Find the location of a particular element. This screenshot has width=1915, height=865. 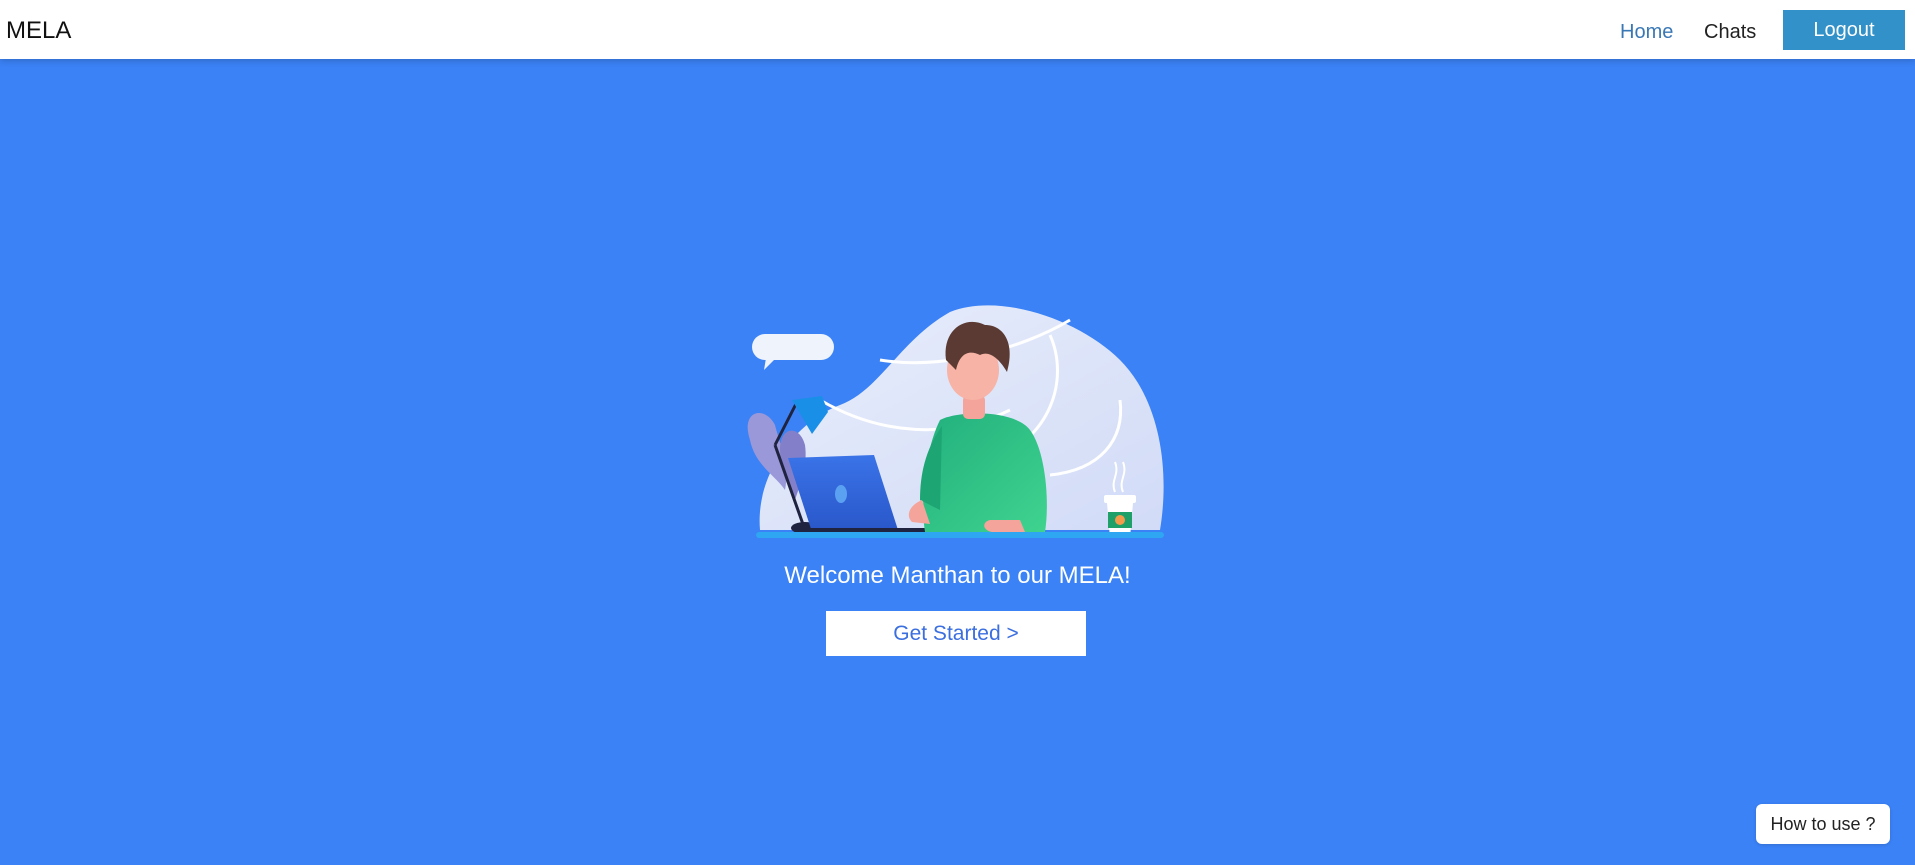

nav-link-home: Home is located at coordinates (1646, 32).